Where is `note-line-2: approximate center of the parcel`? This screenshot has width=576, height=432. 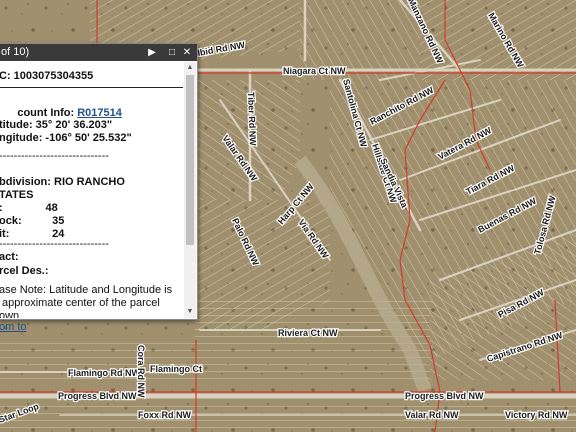
note-line-2: approximate center of the parcel is located at coordinates (80, 303).